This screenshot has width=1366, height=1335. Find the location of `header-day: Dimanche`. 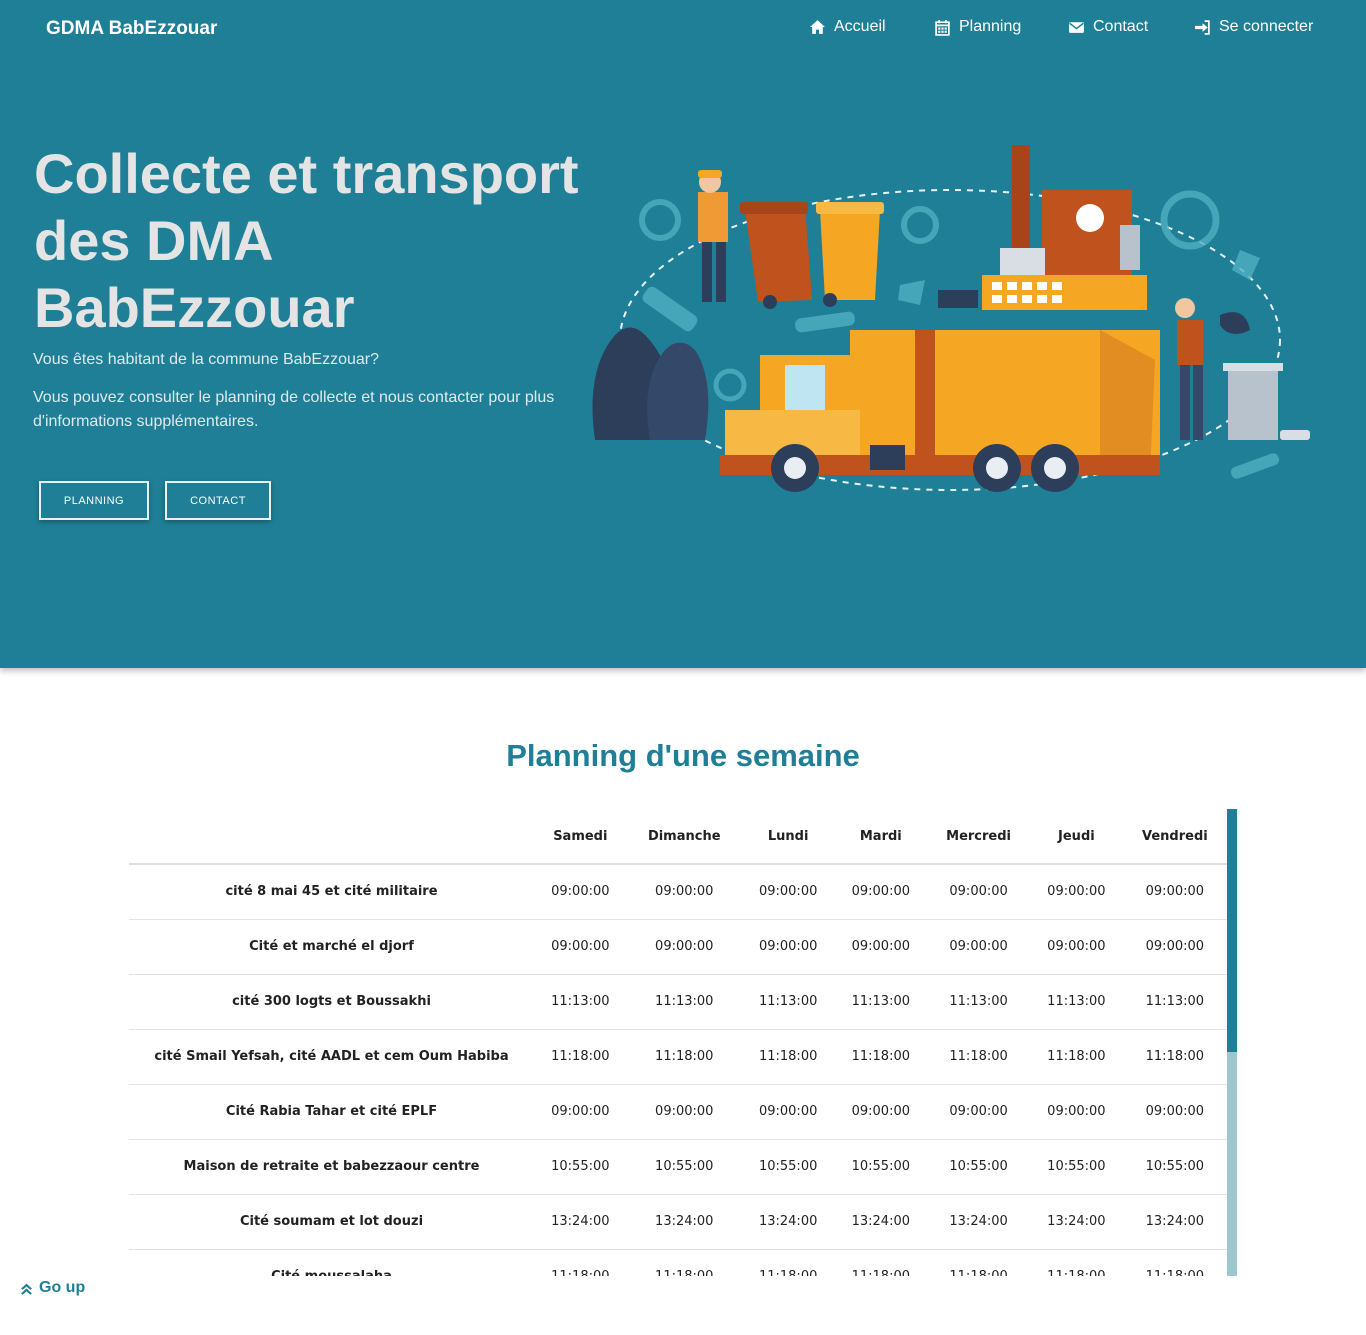

header-day: Dimanche is located at coordinates (684, 837).